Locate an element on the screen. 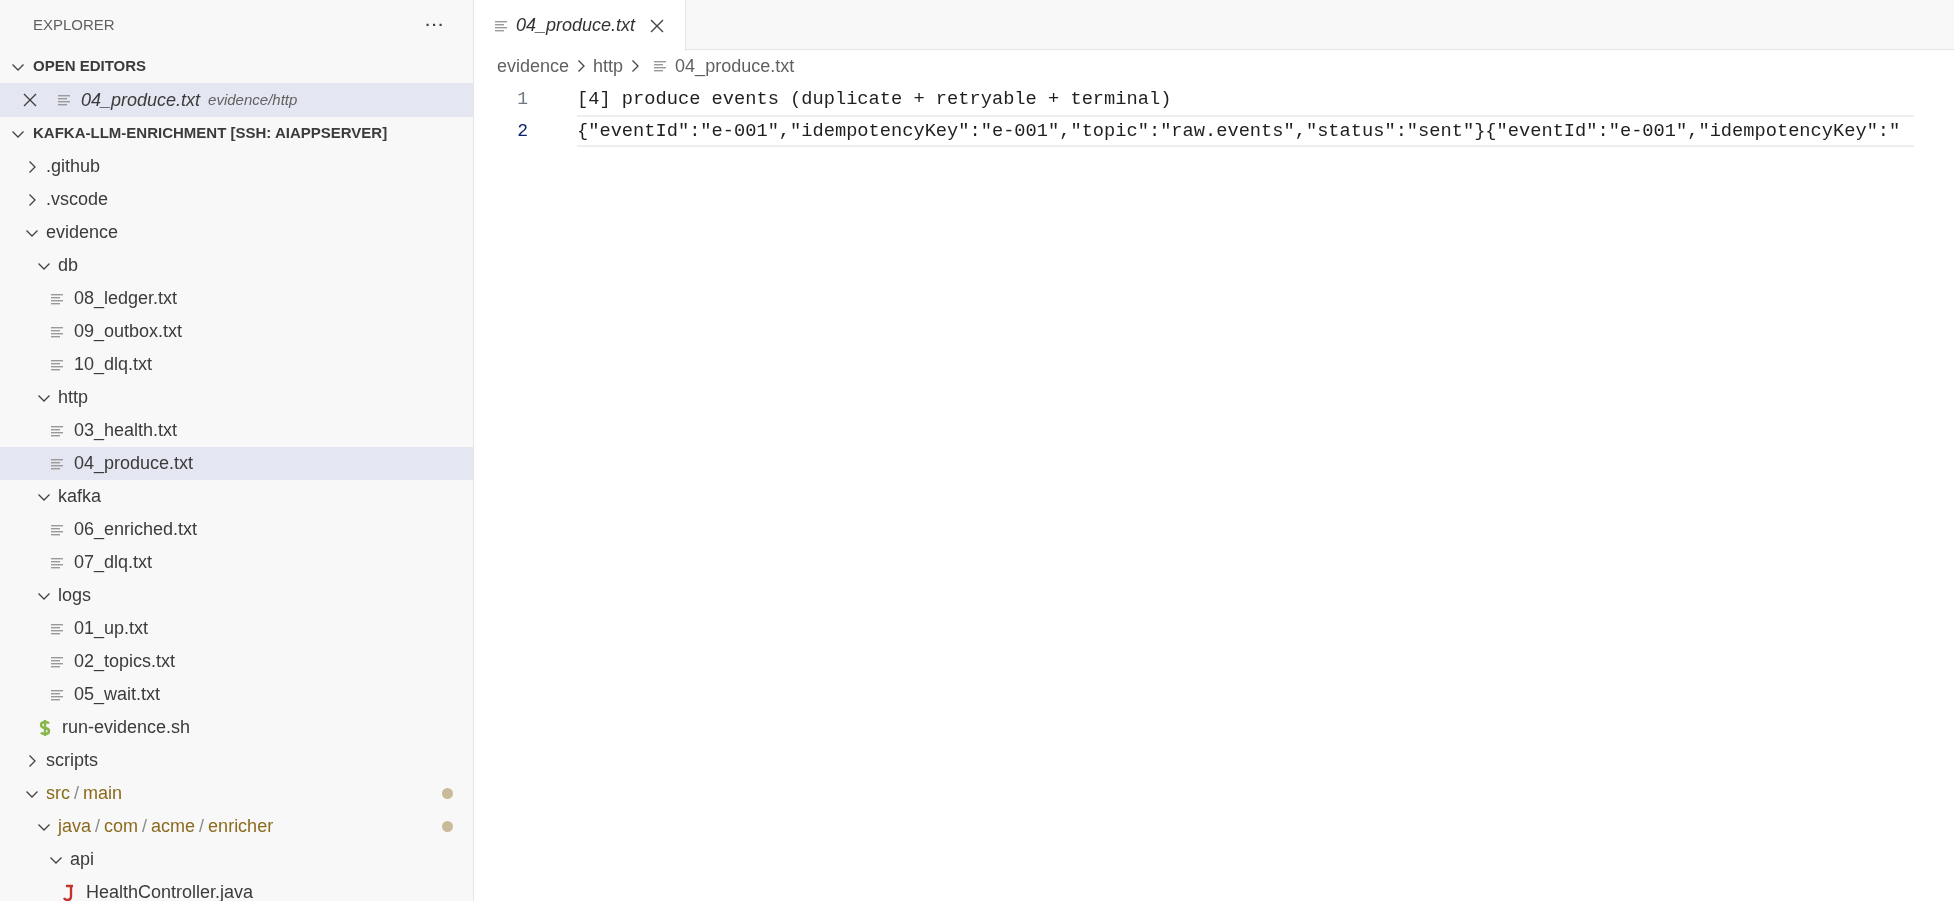  folder-item: http is located at coordinates (236, 397).